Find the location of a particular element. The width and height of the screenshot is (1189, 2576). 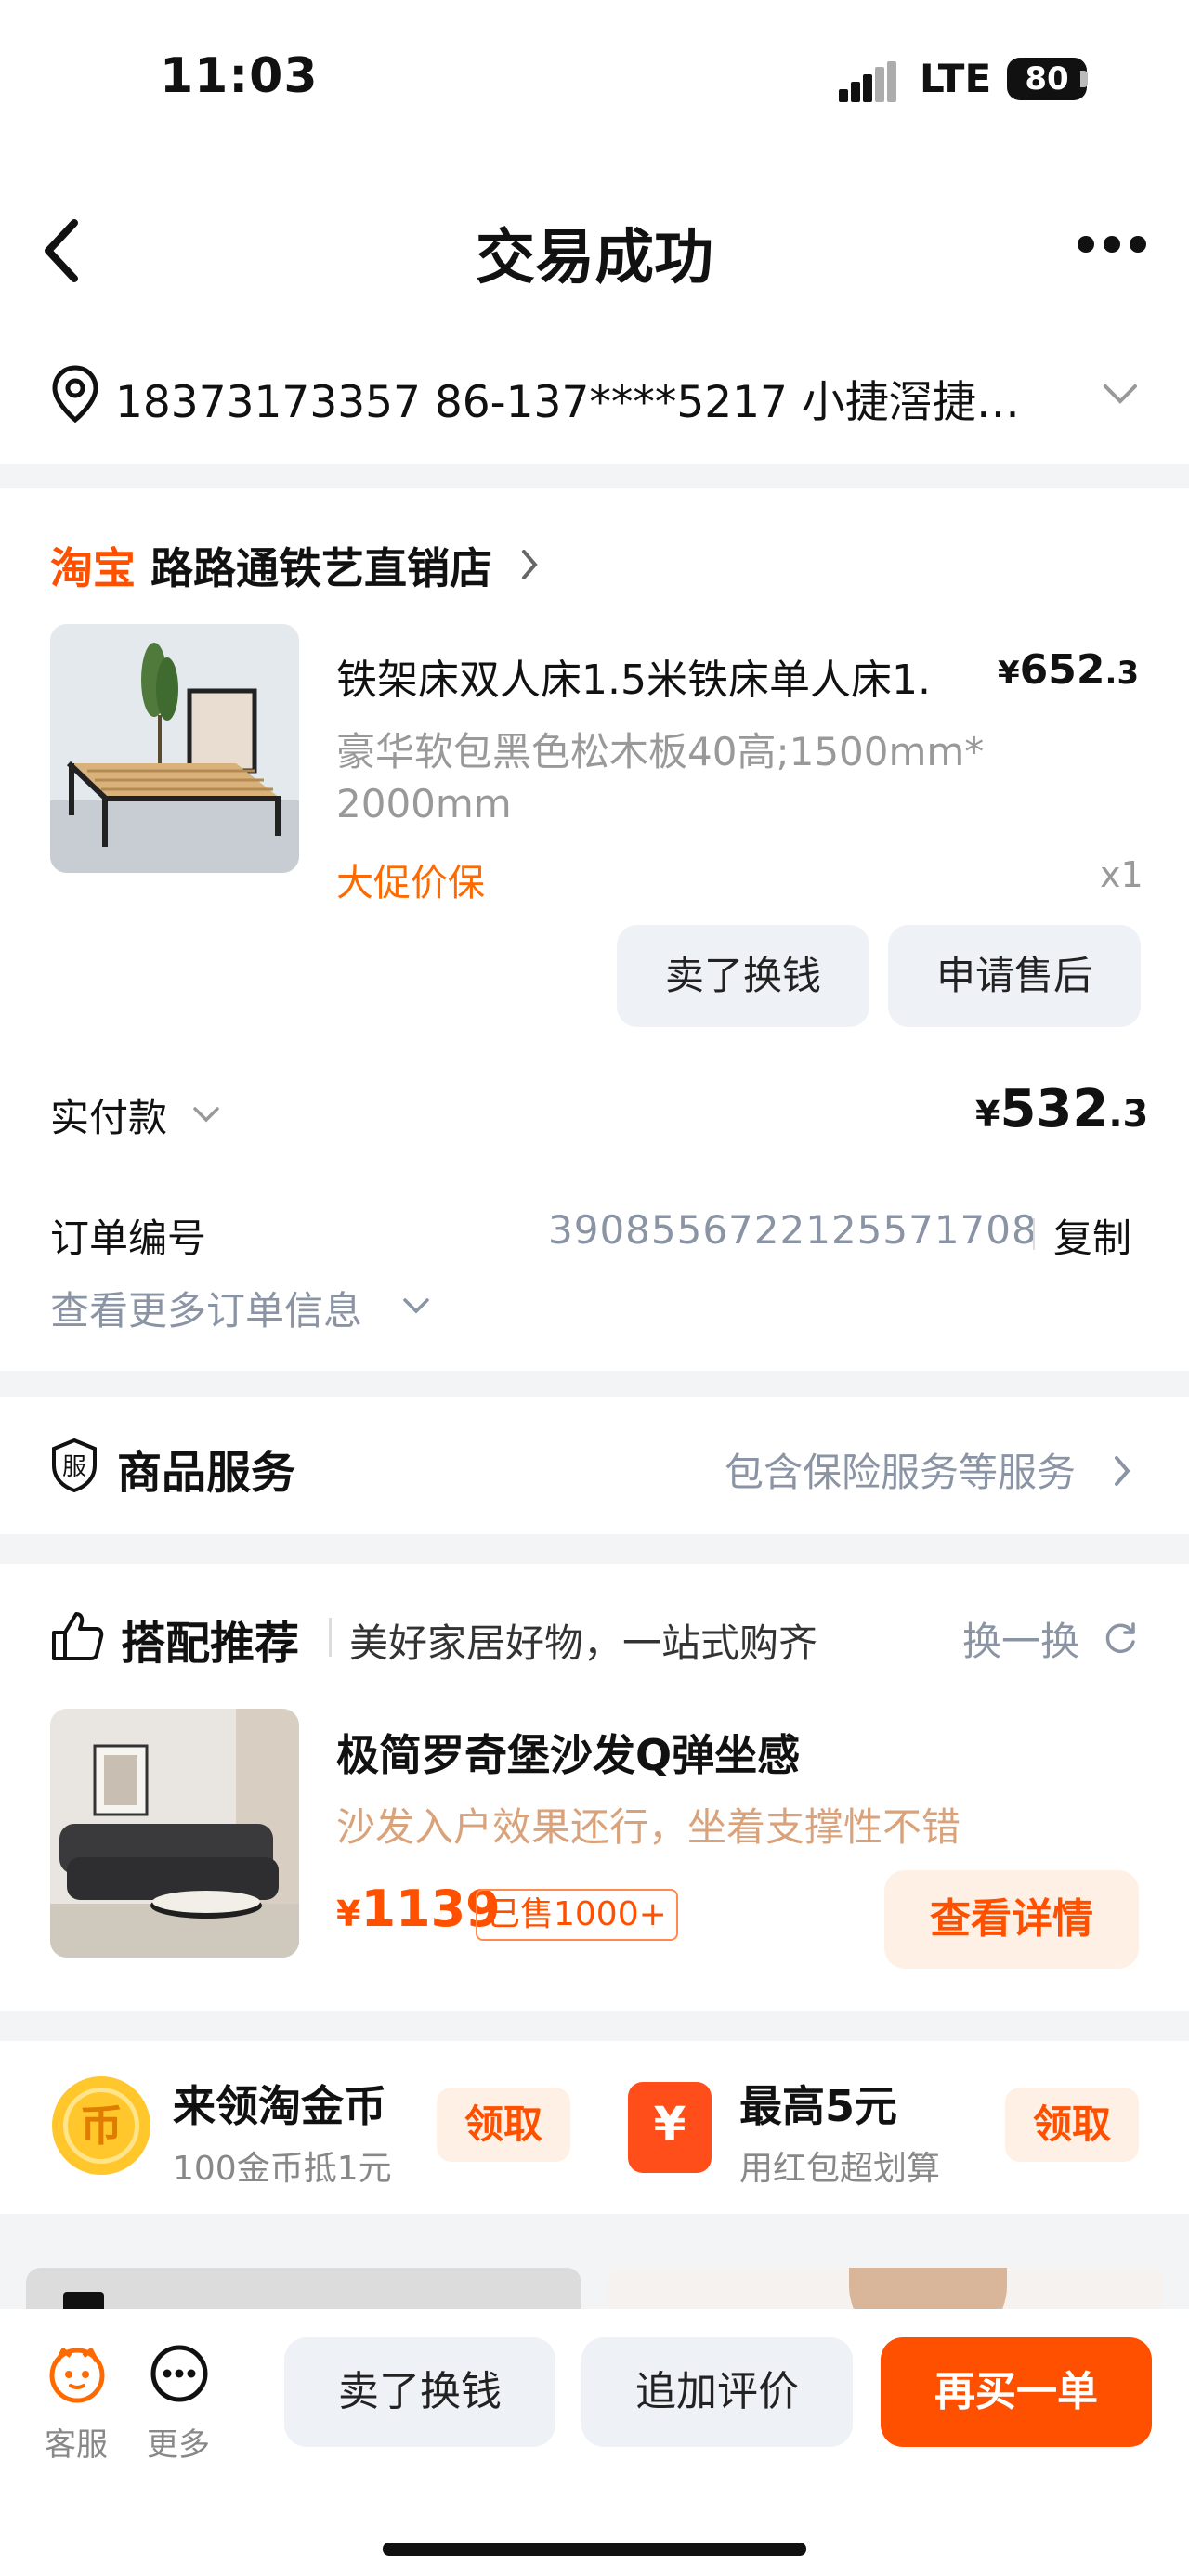

paid-dec: .3 is located at coordinates (1128, 1115).